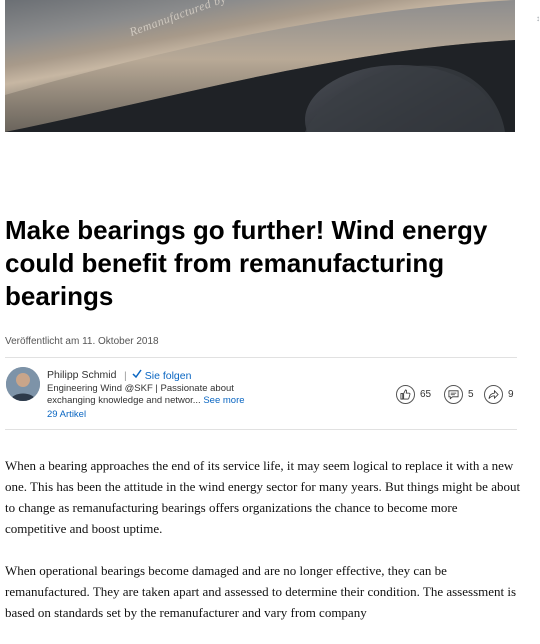 The height and width of the screenshot is (644, 540). I want to click on published-date: Veröffentlicht am 11. Oktober 2018, so click(82, 341).